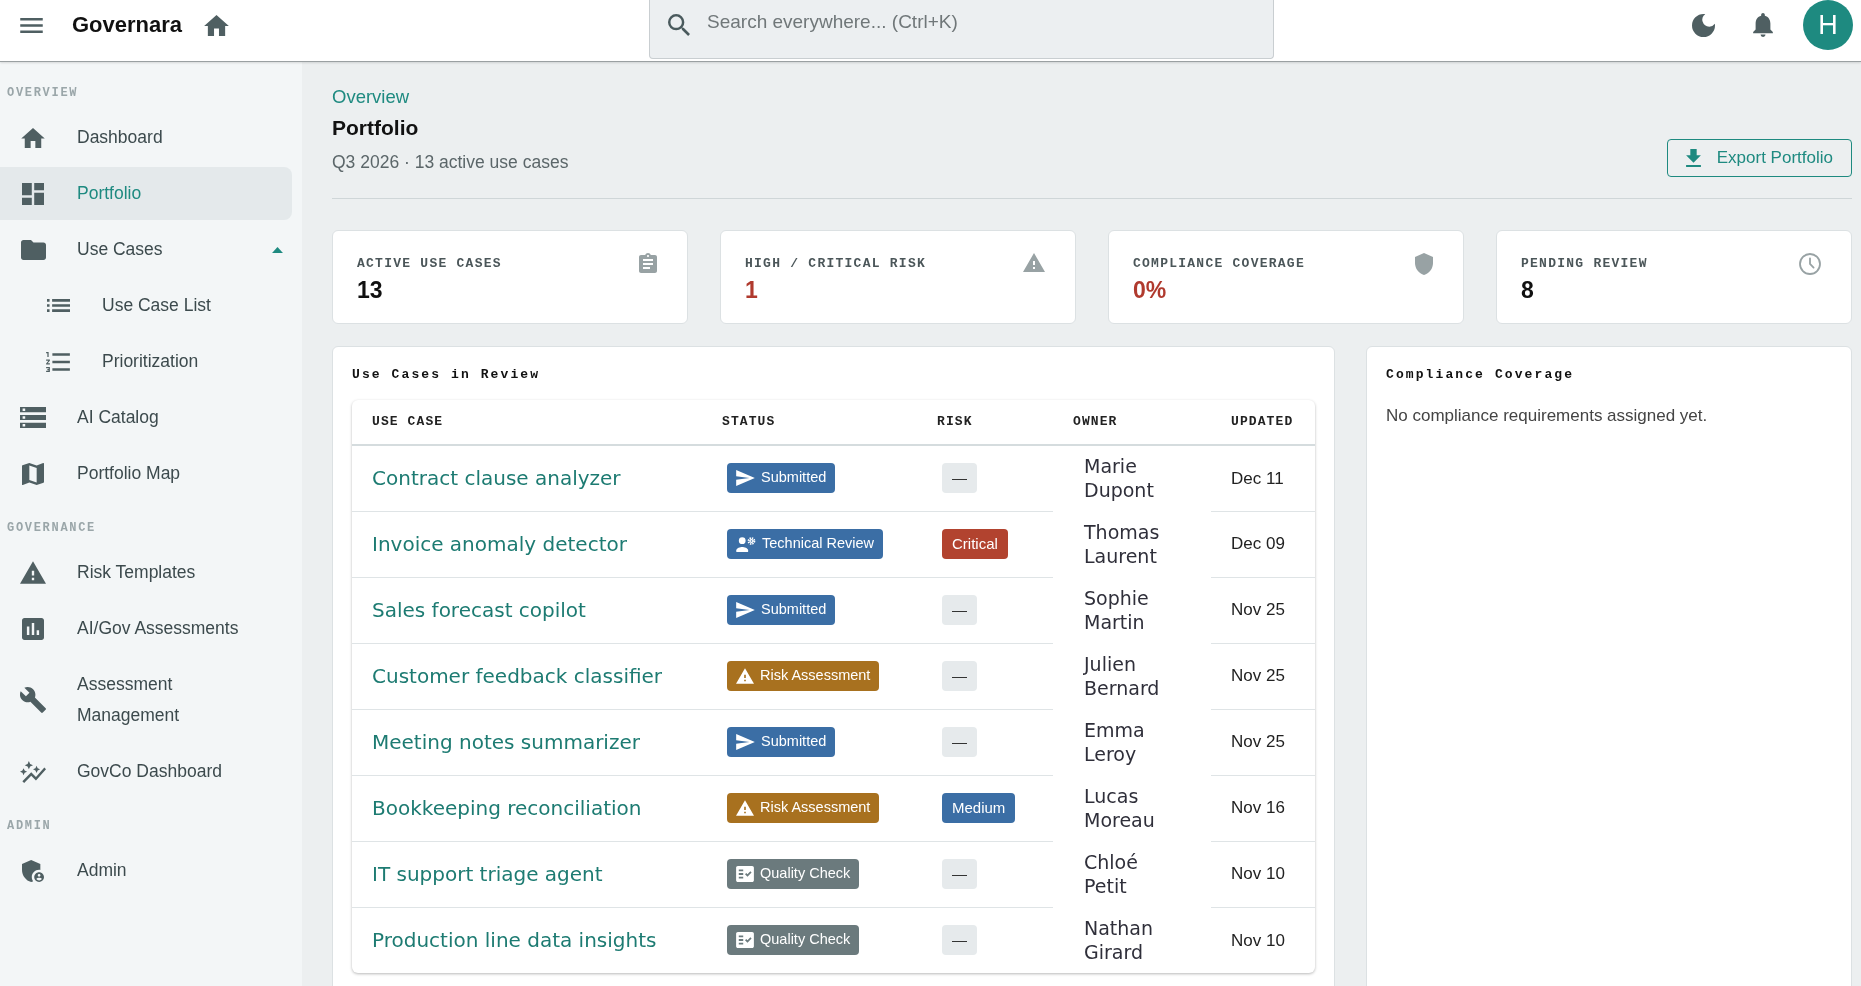 This screenshot has width=1861, height=986. I want to click on bell-icon, so click(1763, 25).